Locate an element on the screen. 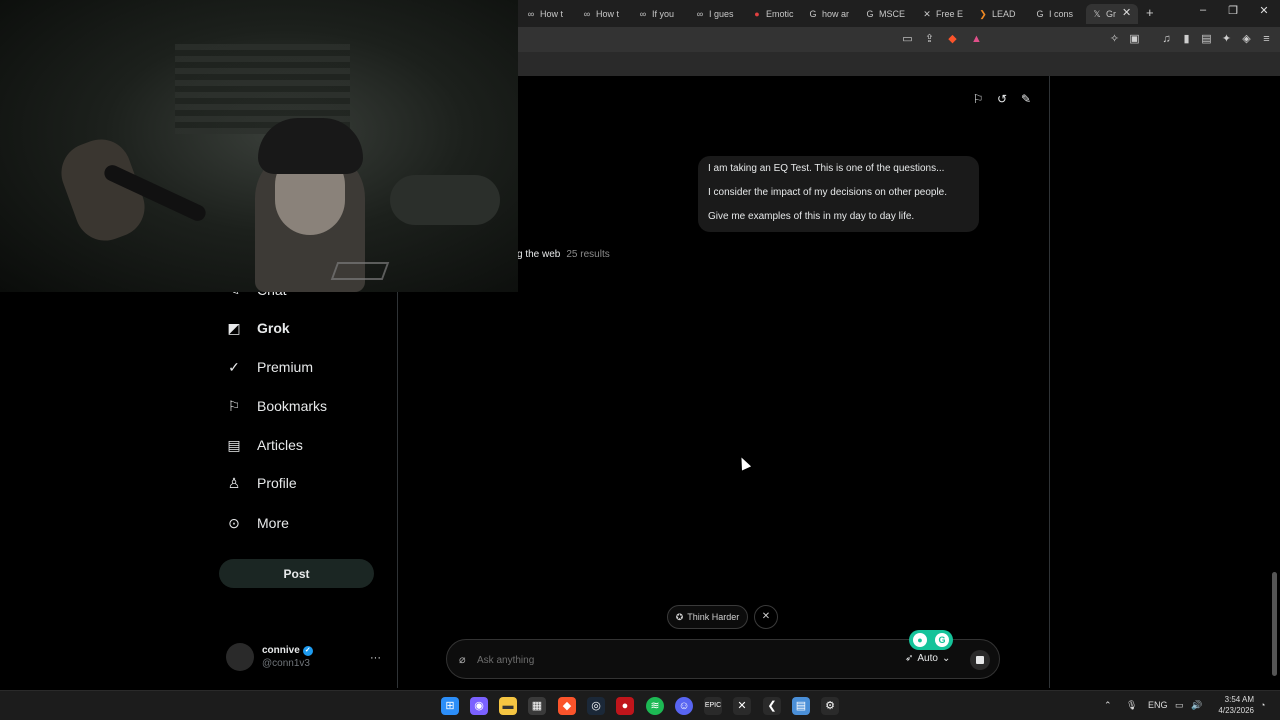 This screenshot has height=720, width=1280. settings-icon: ⚙ is located at coordinates (830, 706).